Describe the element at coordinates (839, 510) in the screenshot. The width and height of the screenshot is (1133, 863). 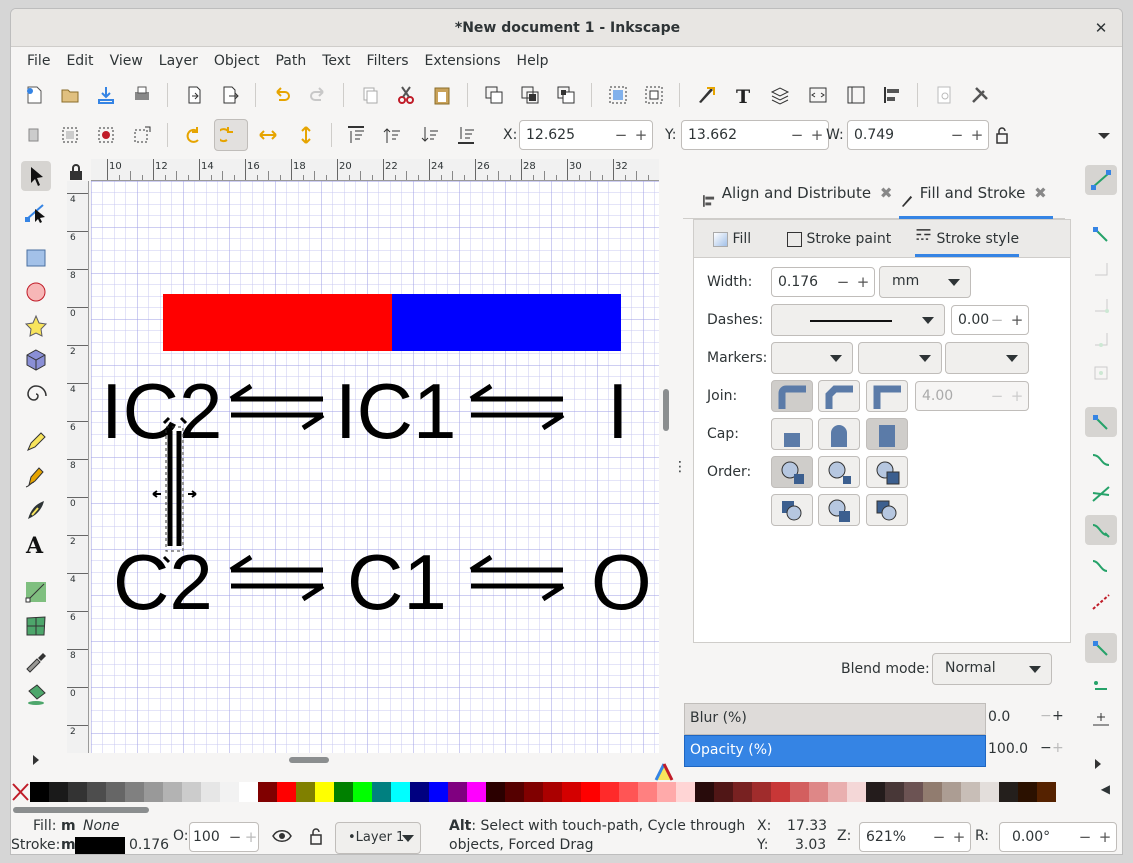
I see `order-markers-stroke-button` at that location.